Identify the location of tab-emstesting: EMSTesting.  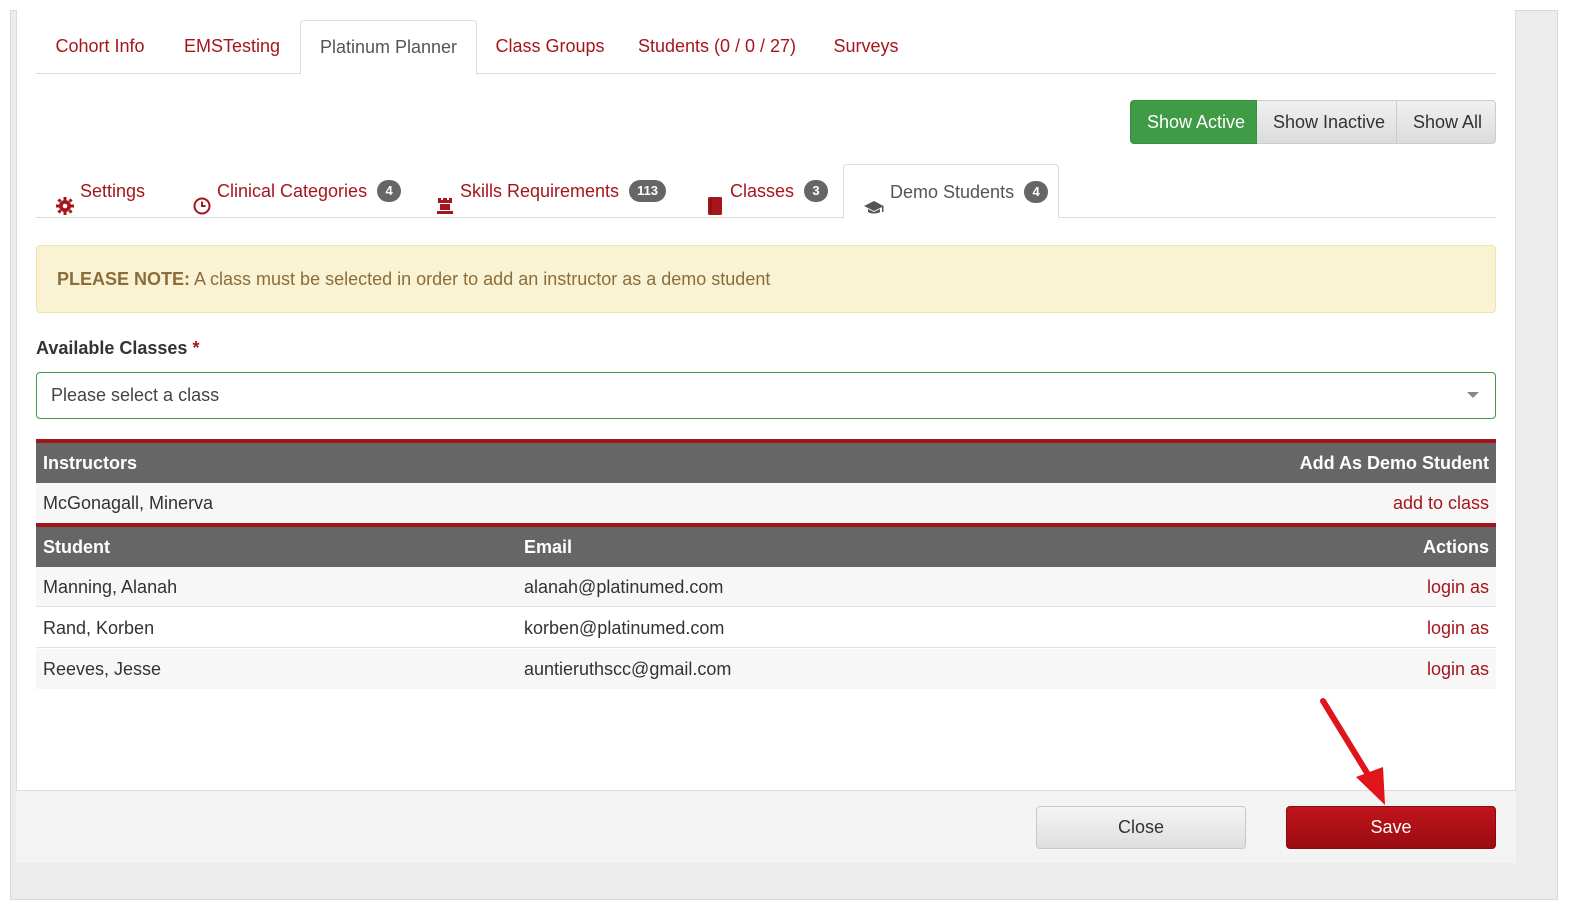
(232, 47).